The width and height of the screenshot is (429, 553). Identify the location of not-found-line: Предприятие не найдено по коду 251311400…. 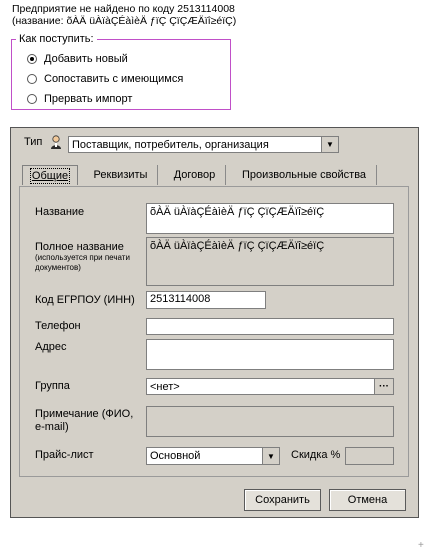
(123, 9).